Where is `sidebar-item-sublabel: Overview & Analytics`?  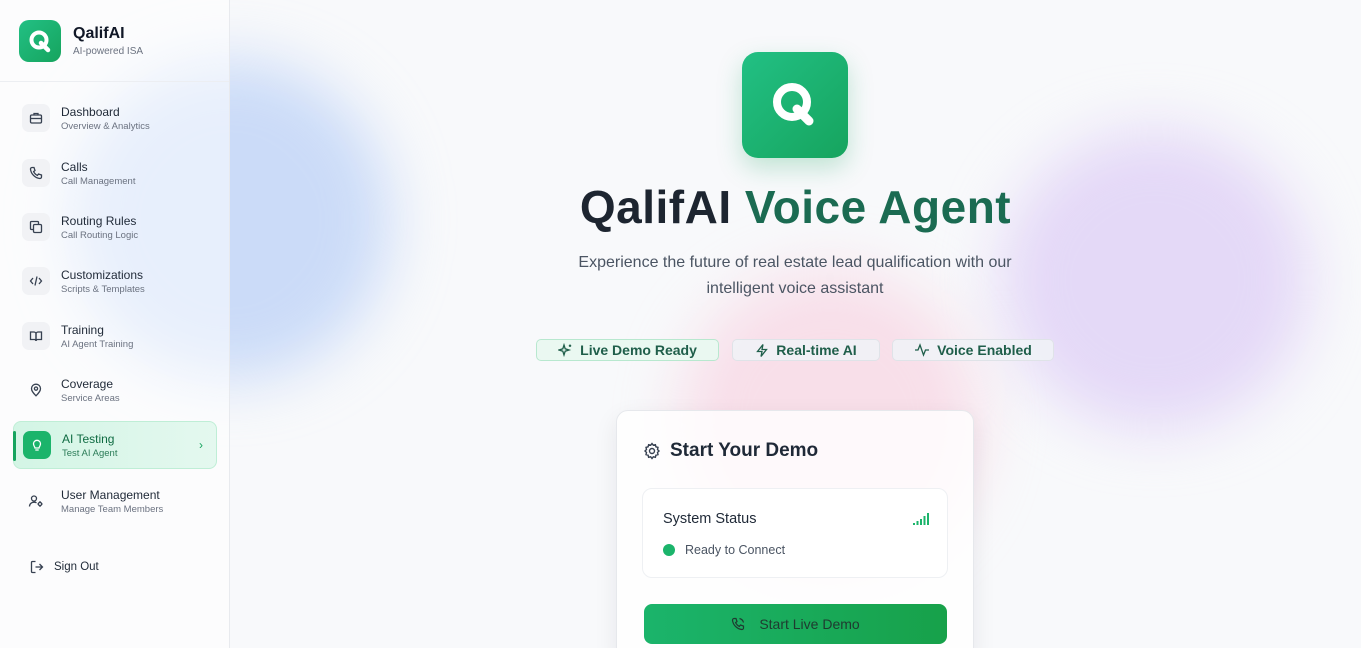 sidebar-item-sublabel: Overview & Analytics is located at coordinates (105, 126).